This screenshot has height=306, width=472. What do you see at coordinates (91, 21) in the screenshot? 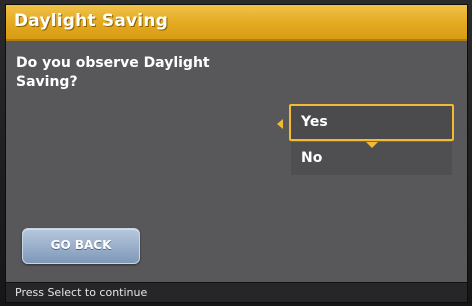
I see `page-title: Daylight Saving` at bounding box center [91, 21].